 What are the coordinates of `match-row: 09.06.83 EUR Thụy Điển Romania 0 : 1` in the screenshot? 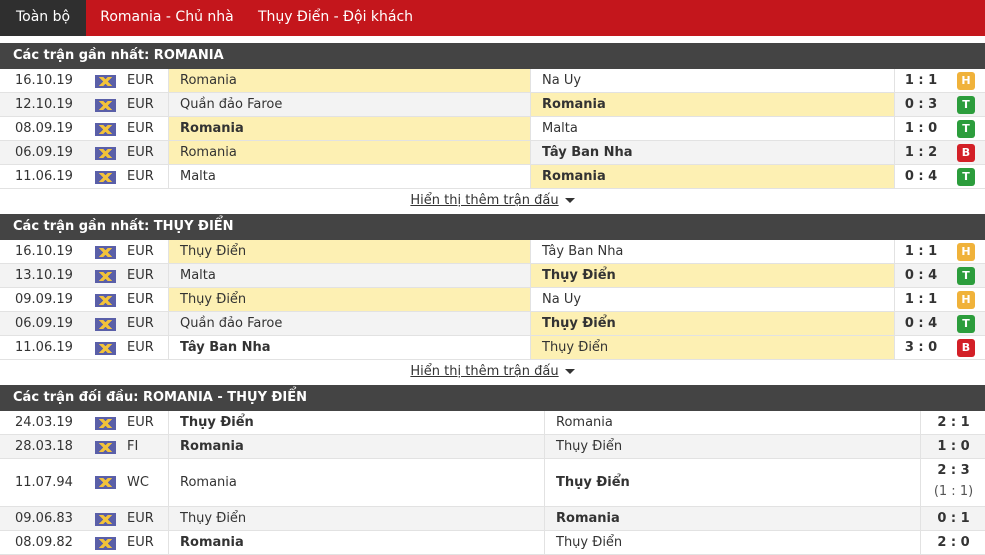 It's located at (492, 519).